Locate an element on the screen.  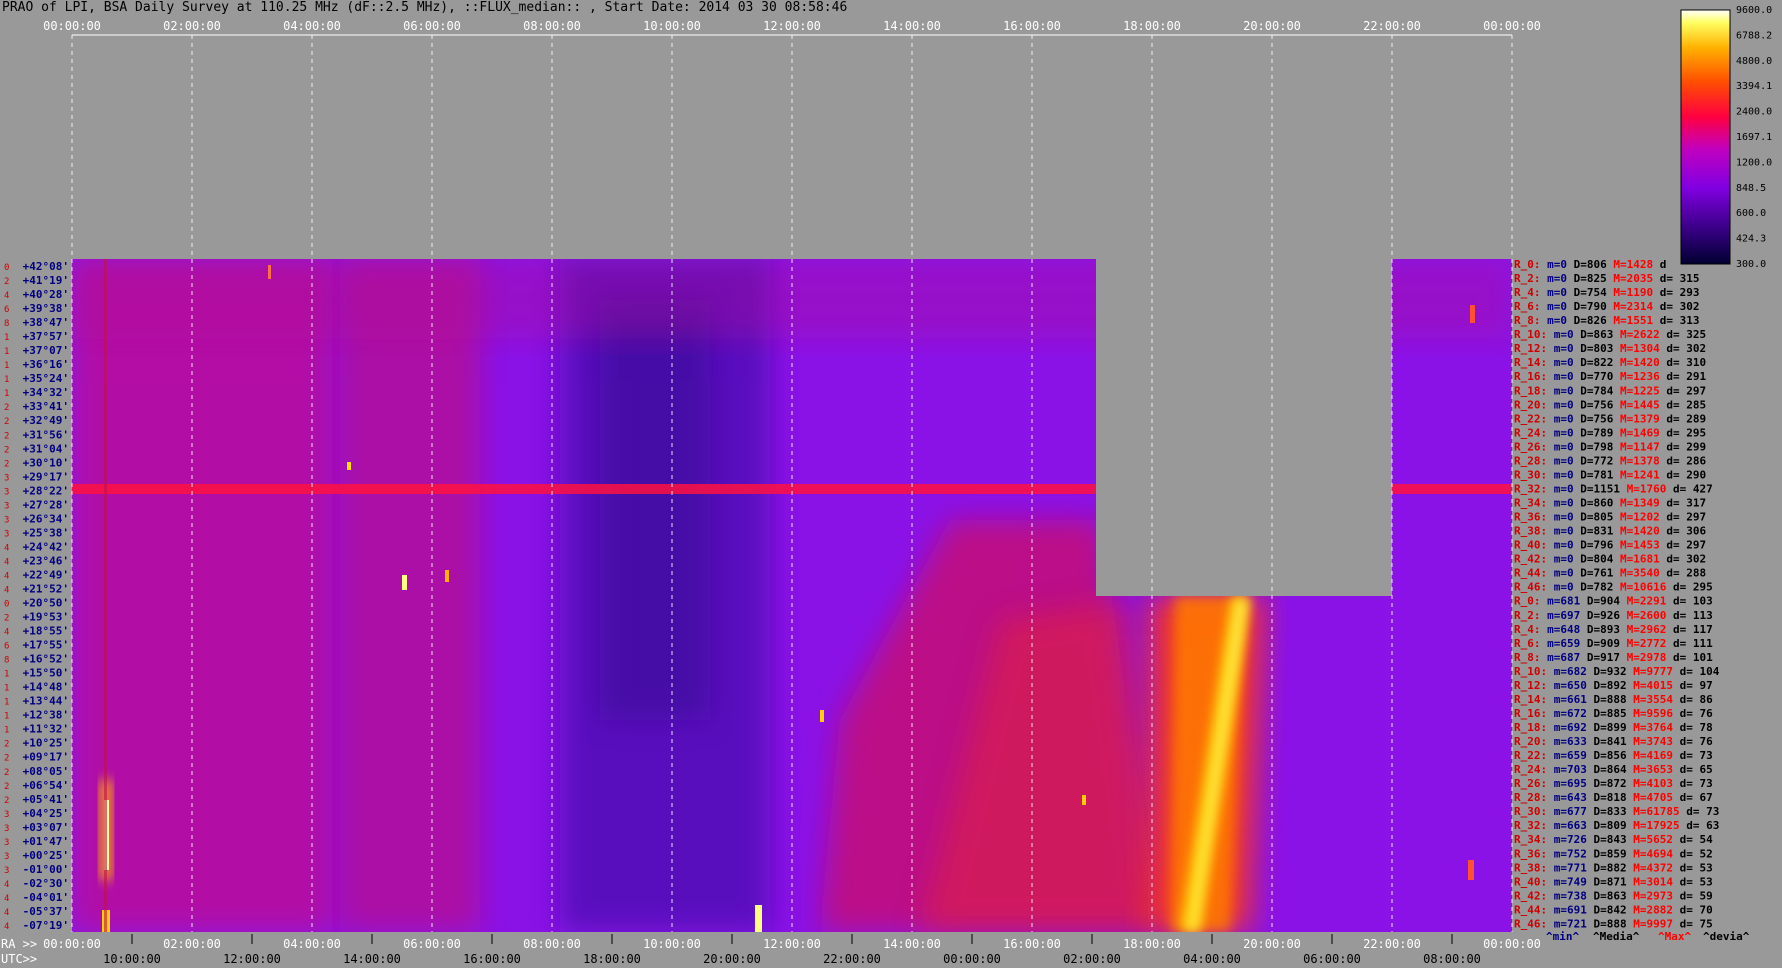
declination-label: +35°24' is located at coordinates (46, 378).